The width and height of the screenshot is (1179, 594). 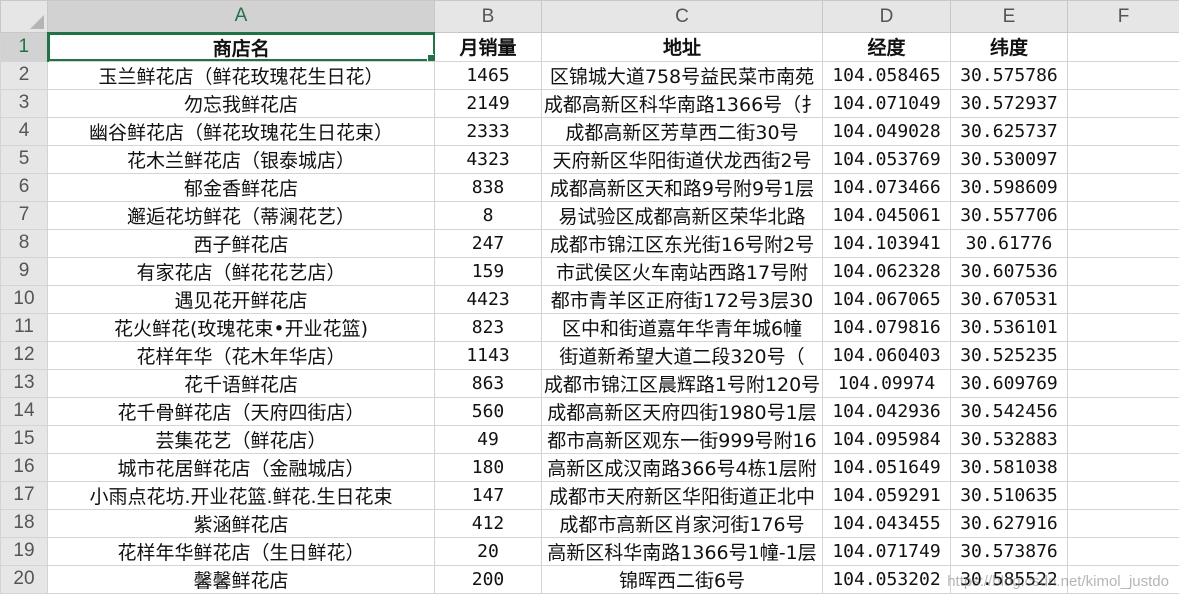 I want to click on cell-latitude-header: 纬度, so click(x=1009, y=47).